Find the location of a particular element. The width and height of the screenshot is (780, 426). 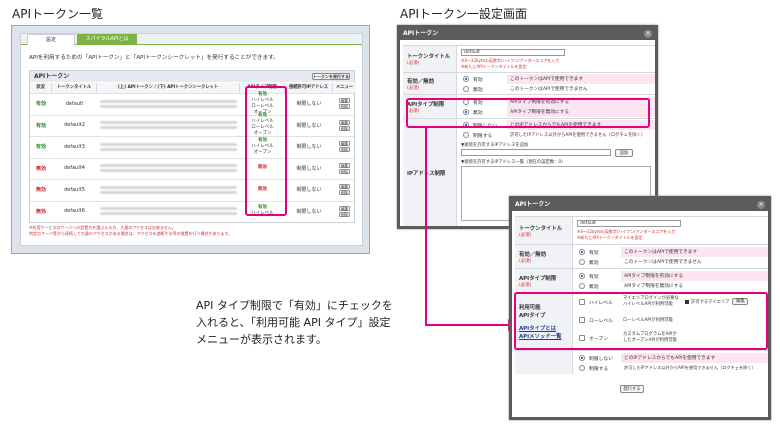

api-method-link: APIメソッド一覧 is located at coordinates (545, 336).